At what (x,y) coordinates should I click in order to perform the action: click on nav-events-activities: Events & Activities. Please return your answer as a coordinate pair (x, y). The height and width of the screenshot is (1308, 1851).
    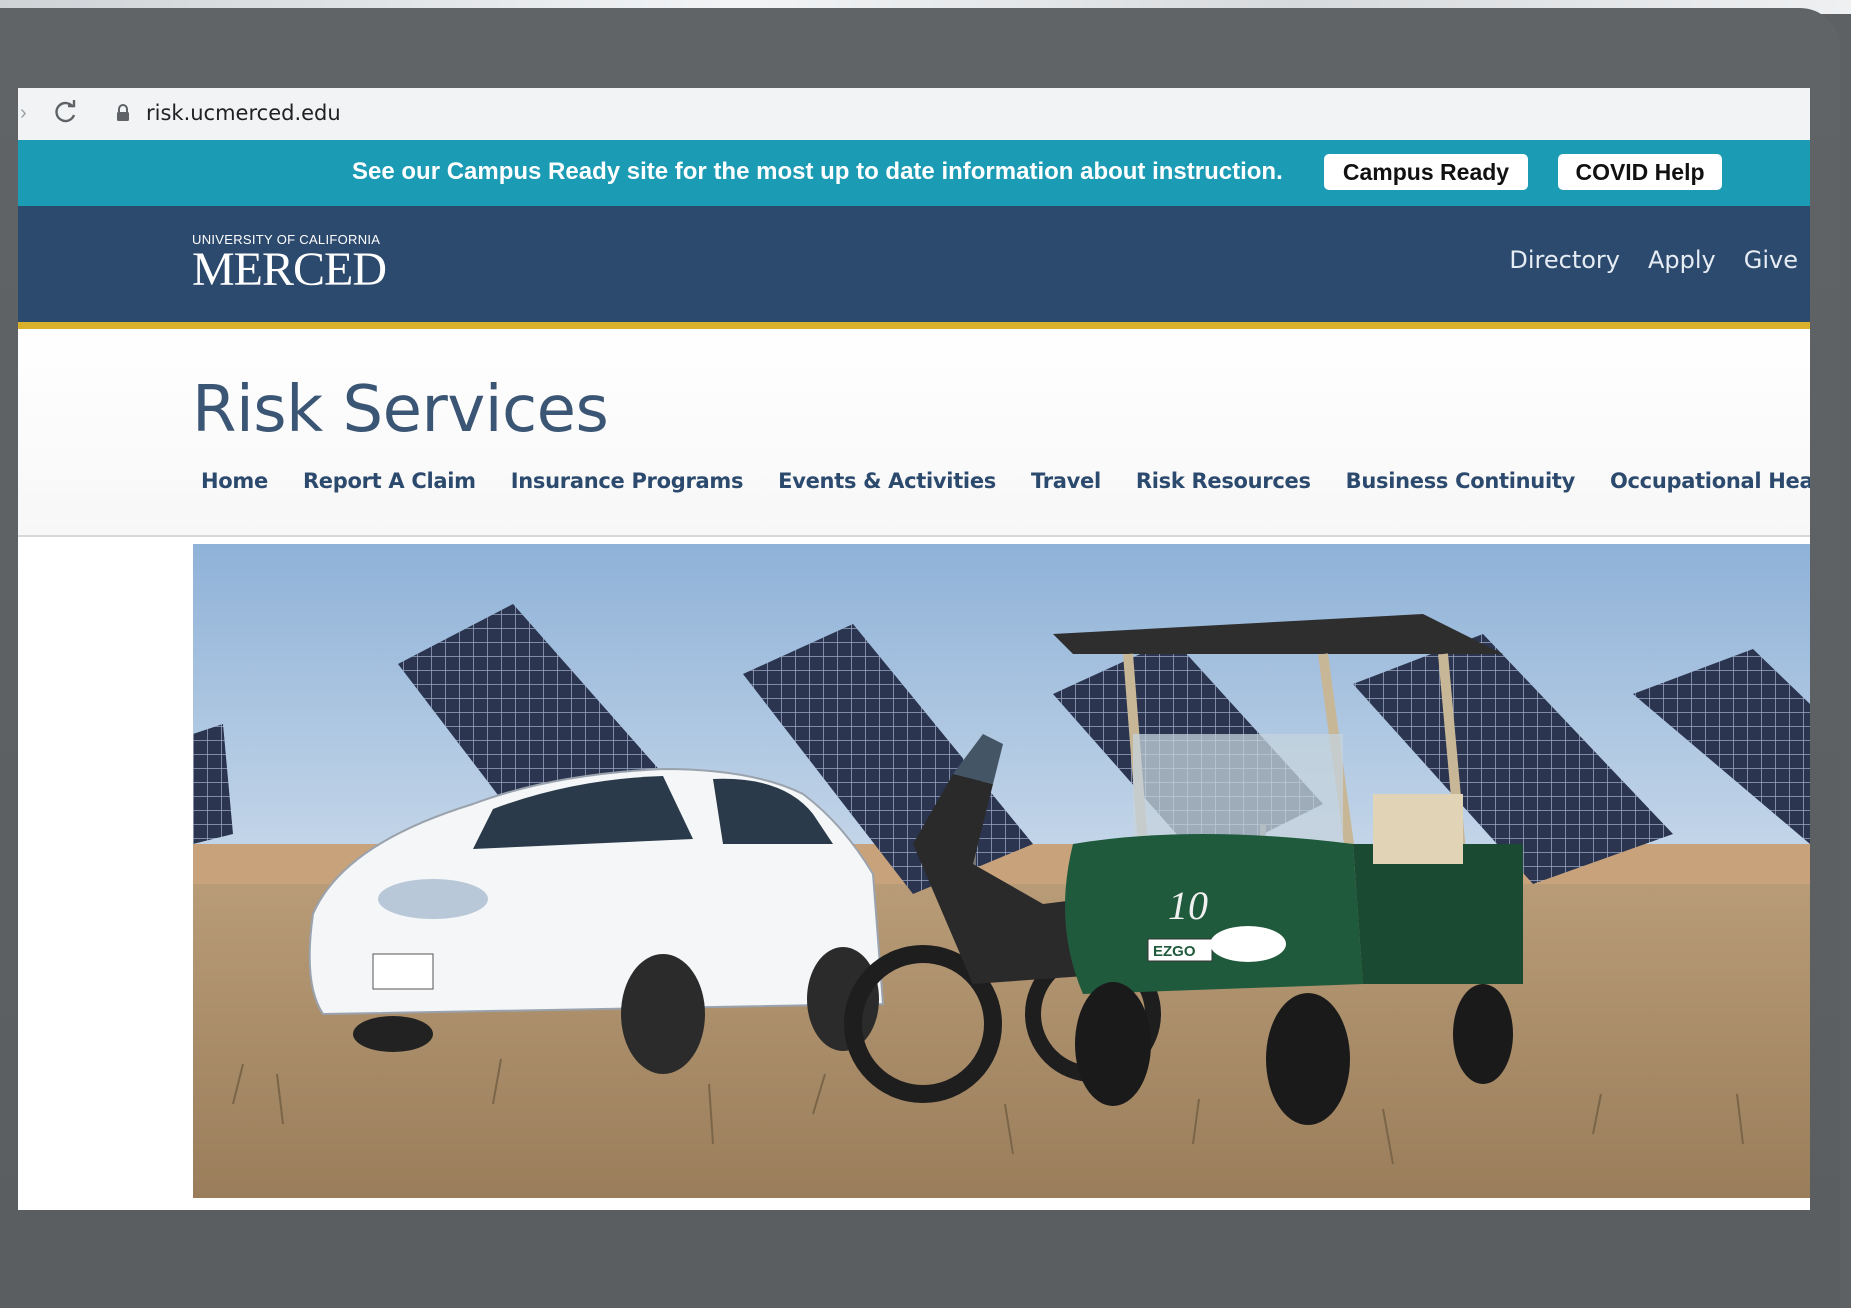
    Looking at the image, I should click on (887, 481).